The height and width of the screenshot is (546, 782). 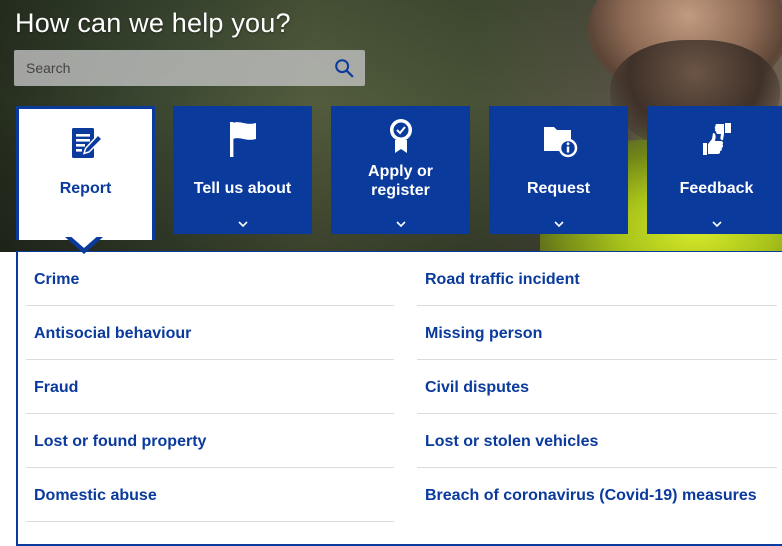 I want to click on tile-tell-us-about: Tell us about, so click(x=242, y=170).